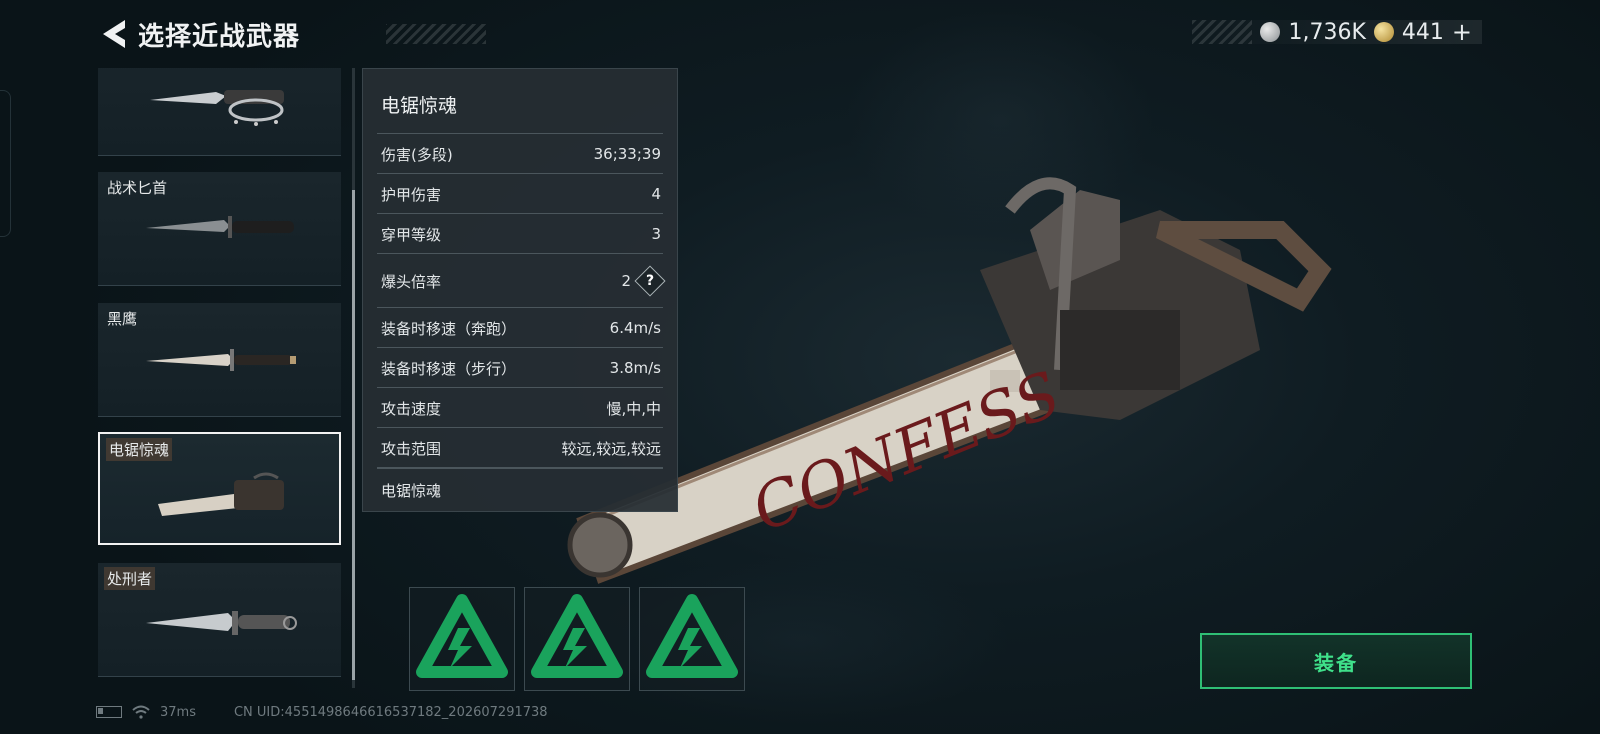 This screenshot has width=1600, height=734. I want to click on stat-row-armor-pierce: 穿甲等级 3, so click(520, 233).